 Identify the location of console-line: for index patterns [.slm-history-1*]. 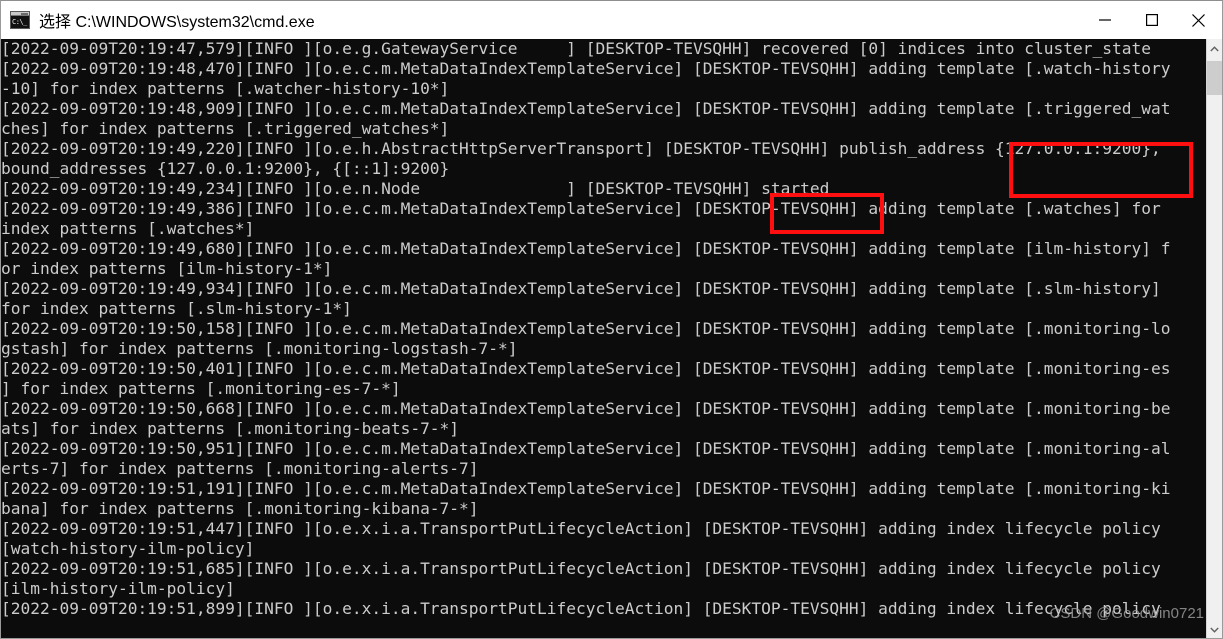
(176, 308).